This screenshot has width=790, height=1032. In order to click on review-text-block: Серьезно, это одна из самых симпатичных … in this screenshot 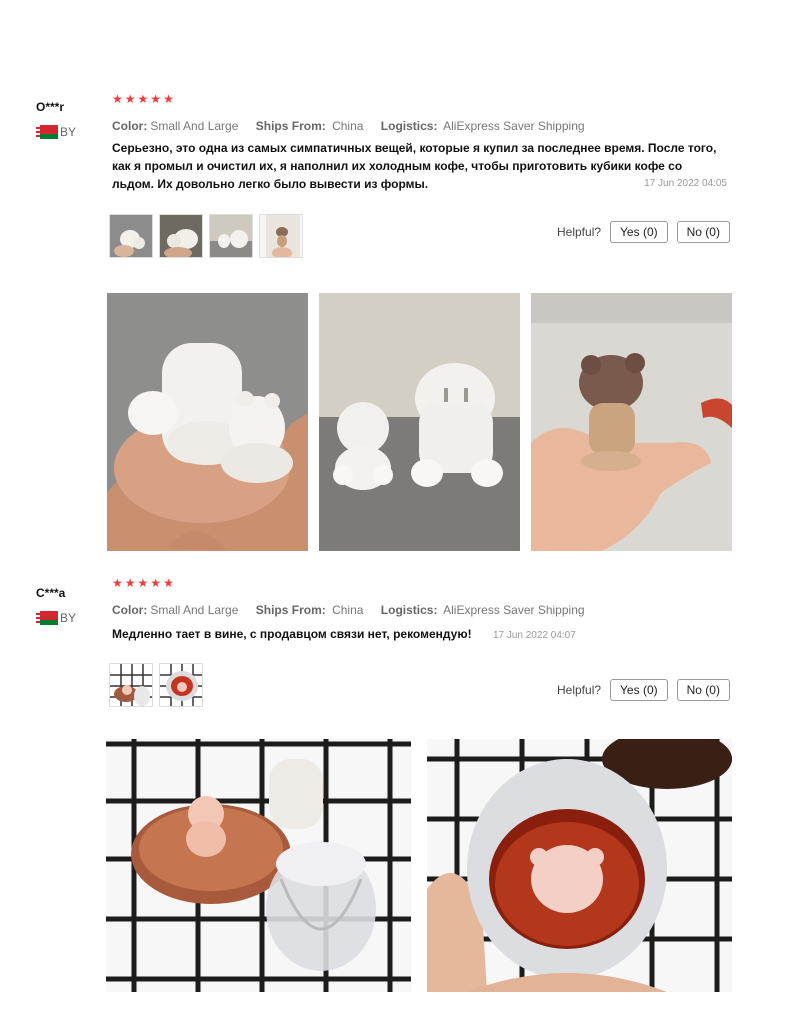, I will do `click(419, 166)`.